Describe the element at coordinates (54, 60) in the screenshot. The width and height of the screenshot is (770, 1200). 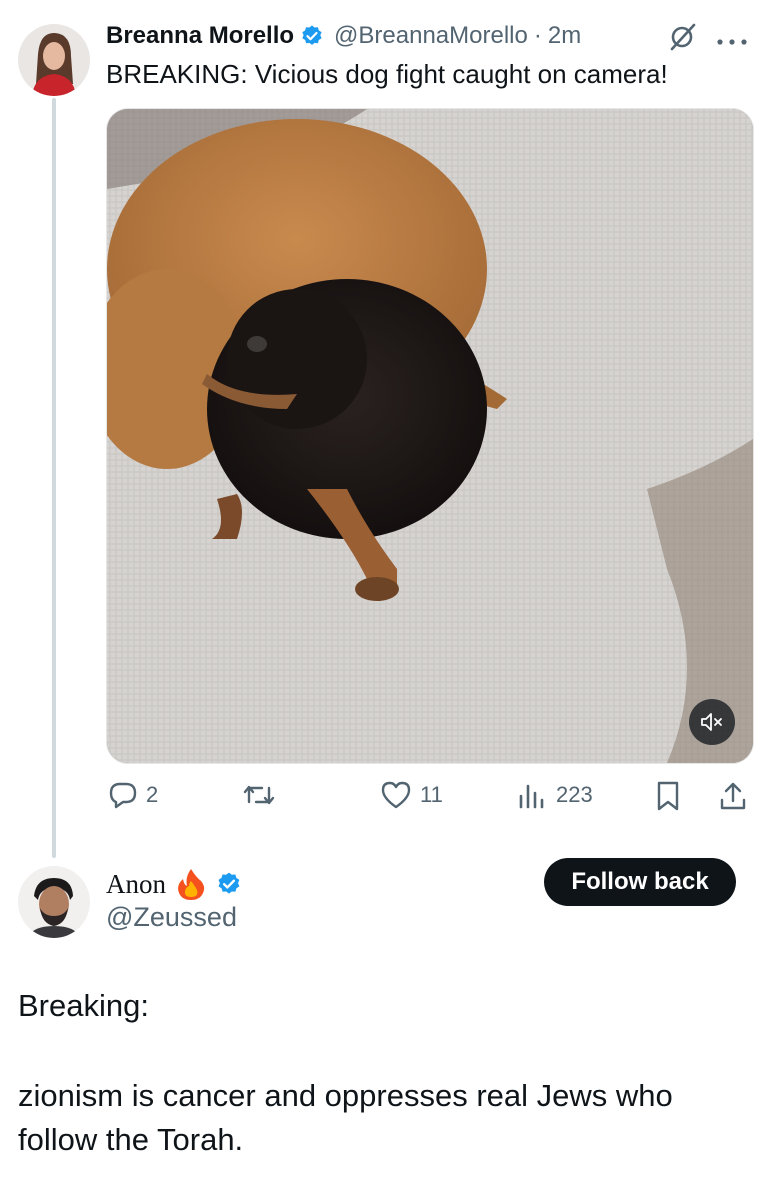
I see `author-avatar` at that location.